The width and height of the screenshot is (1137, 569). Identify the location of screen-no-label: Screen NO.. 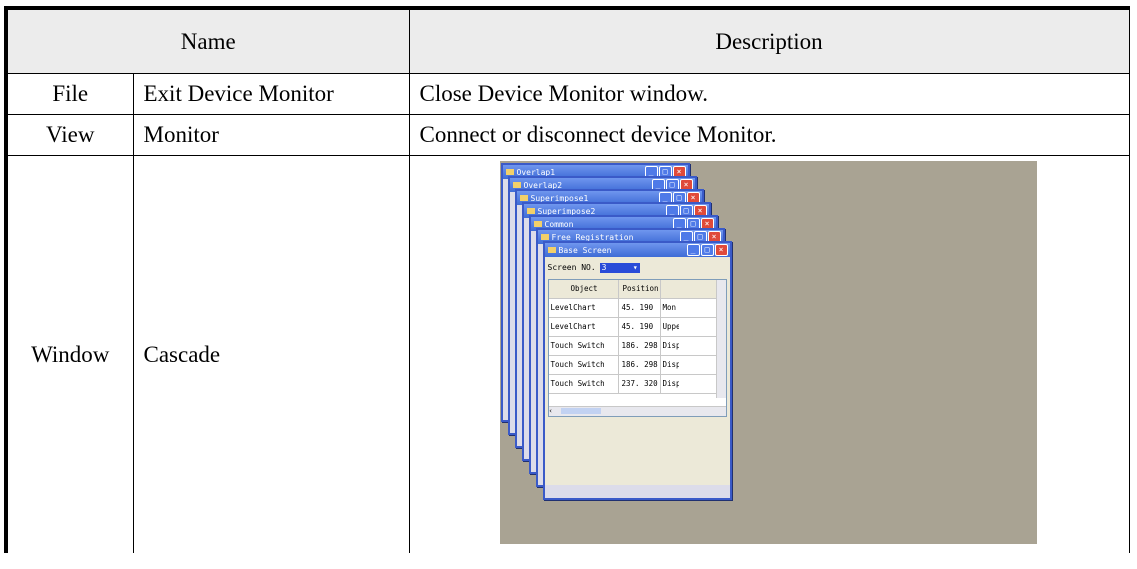
(571, 267).